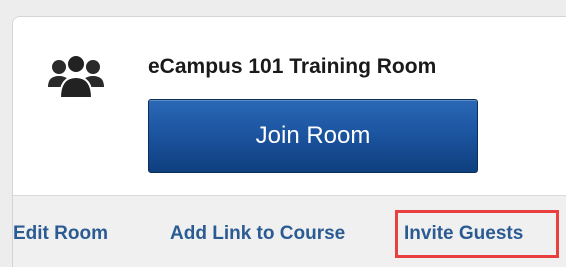 The height and width of the screenshot is (267, 566). I want to click on invite-guests-highlight, so click(477, 234).